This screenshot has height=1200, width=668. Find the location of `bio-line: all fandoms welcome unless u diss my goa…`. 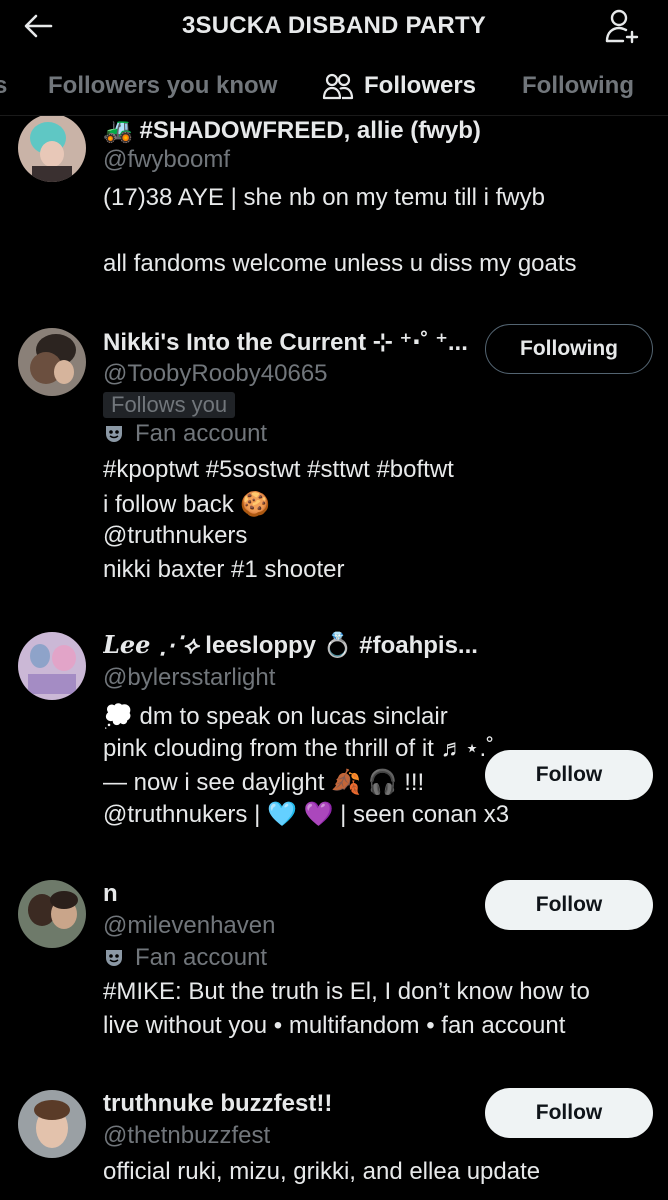

bio-line: all fandoms welcome unless u diss my goa… is located at coordinates (340, 263).